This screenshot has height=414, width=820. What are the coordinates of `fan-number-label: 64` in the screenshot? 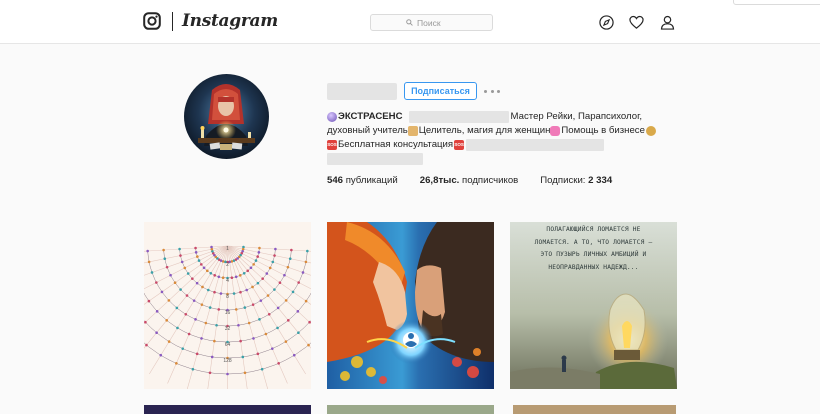 It's located at (228, 345).